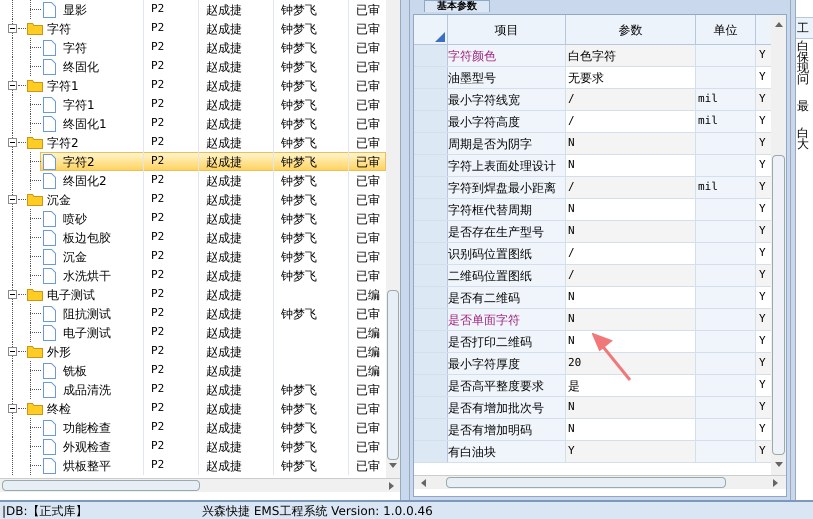 Image resolution: width=813 pixels, height=519 pixels. I want to click on table-cell: 字符上表面处理设计, so click(507, 165).